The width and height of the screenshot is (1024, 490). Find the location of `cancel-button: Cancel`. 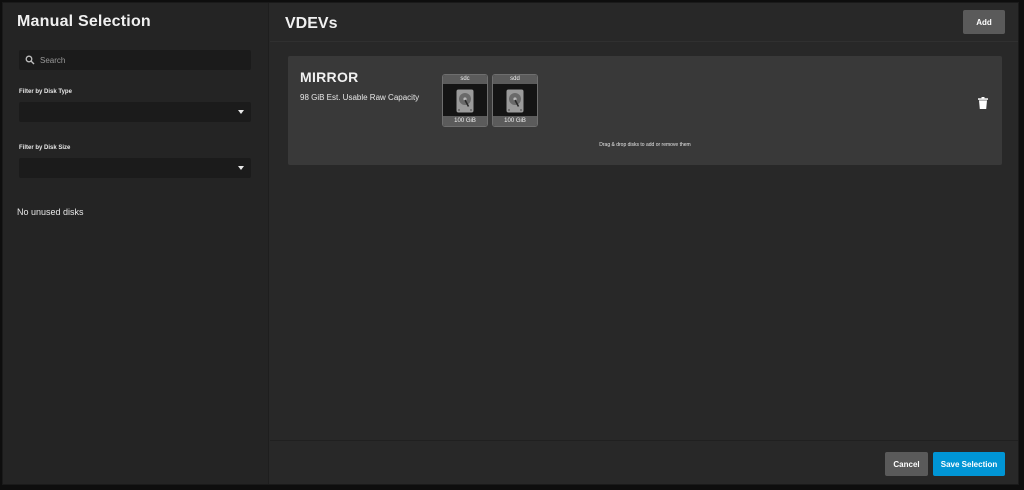

cancel-button: Cancel is located at coordinates (906, 464).